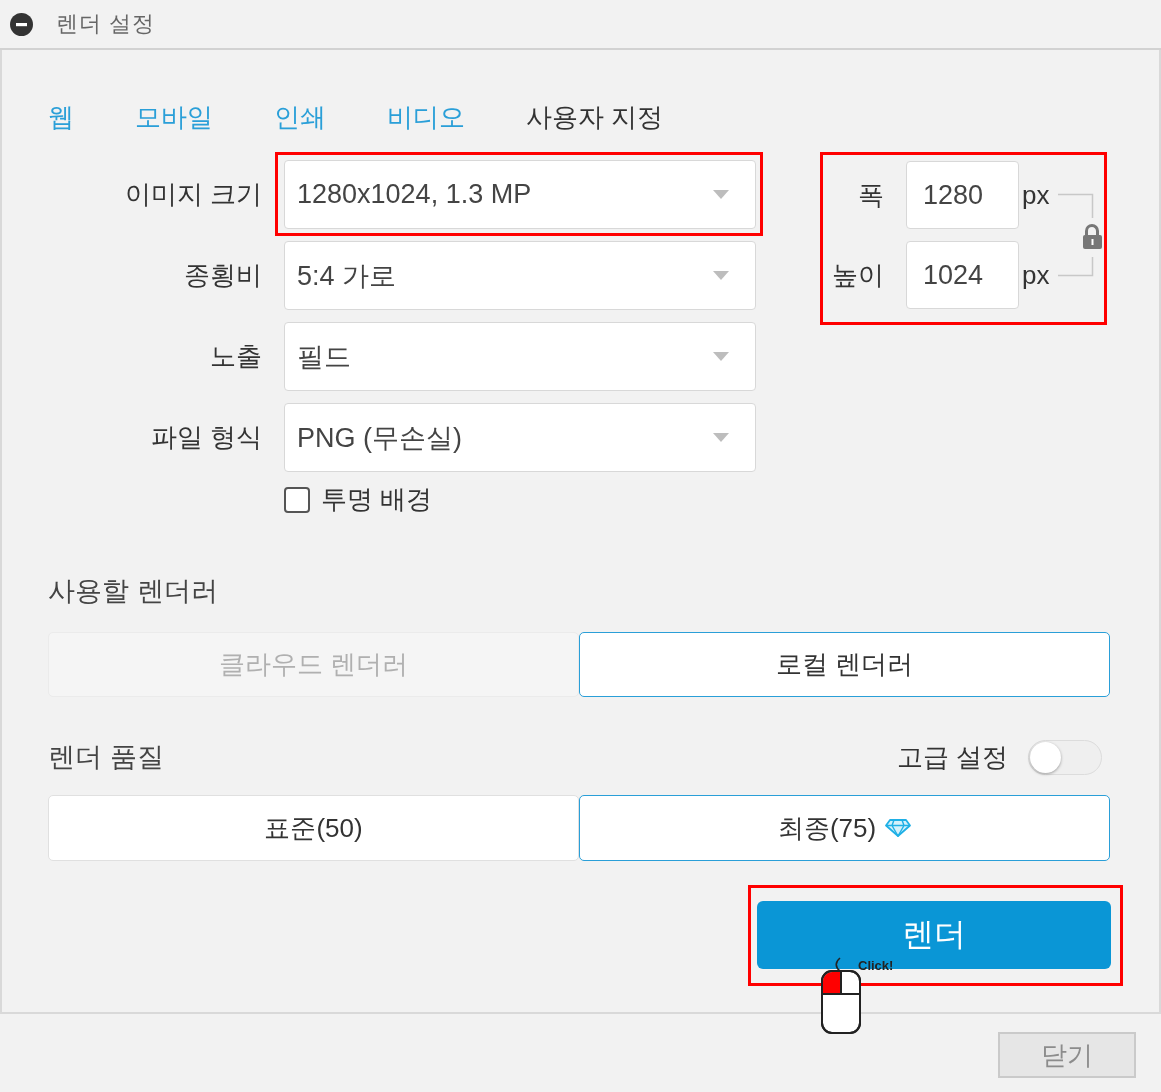  Describe the element at coordinates (133, 591) in the screenshot. I see `section-title: 사용할 렌더러` at that location.